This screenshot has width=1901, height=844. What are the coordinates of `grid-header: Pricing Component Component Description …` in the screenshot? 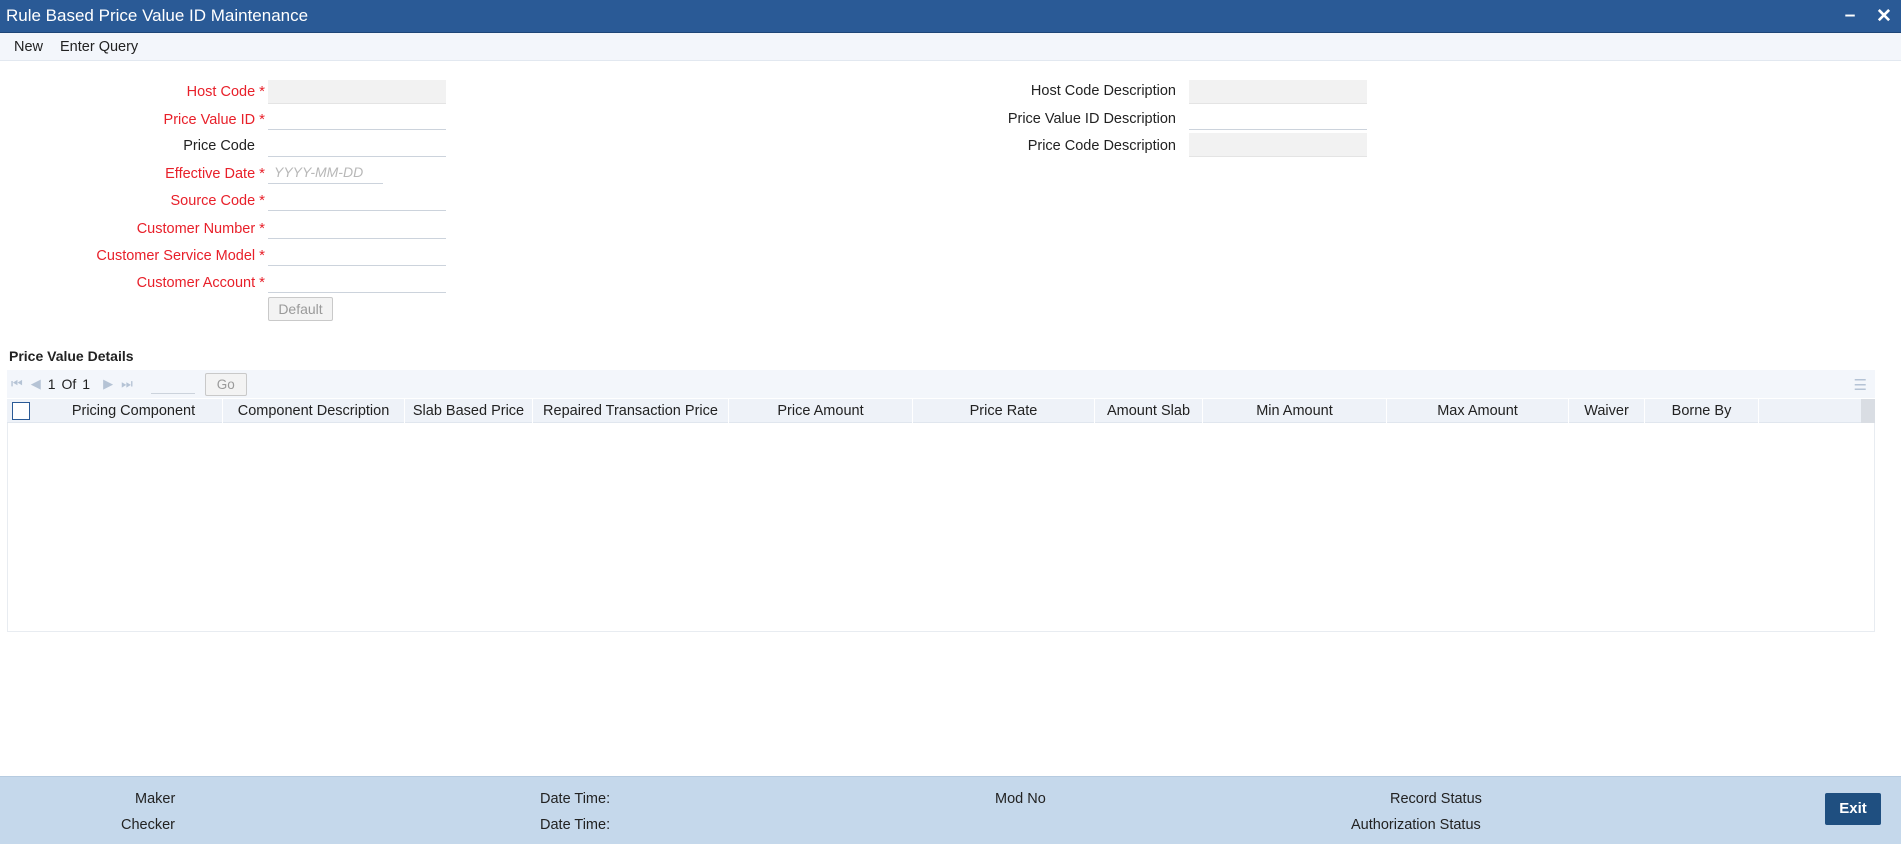 It's located at (941, 410).